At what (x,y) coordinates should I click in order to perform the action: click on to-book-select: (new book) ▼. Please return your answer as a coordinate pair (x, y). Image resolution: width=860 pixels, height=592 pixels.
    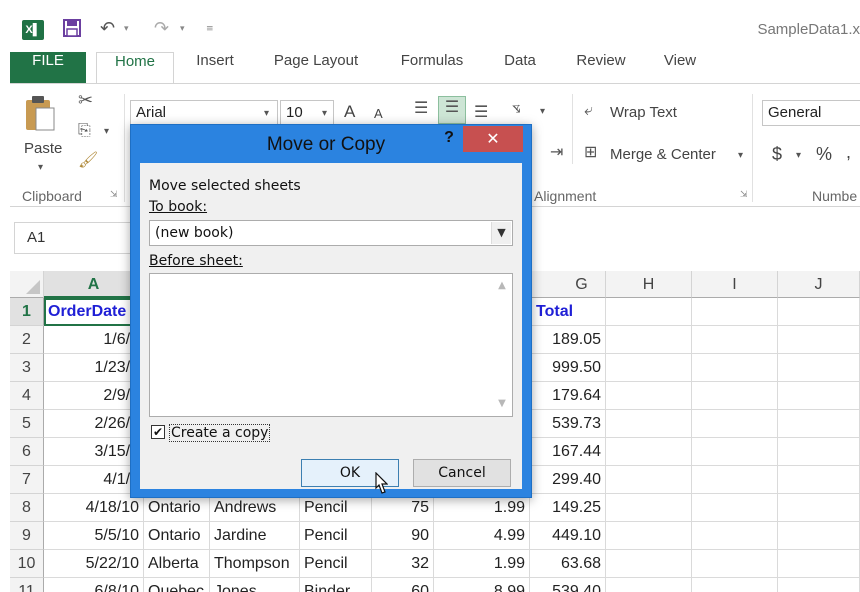
    Looking at the image, I should click on (331, 233).